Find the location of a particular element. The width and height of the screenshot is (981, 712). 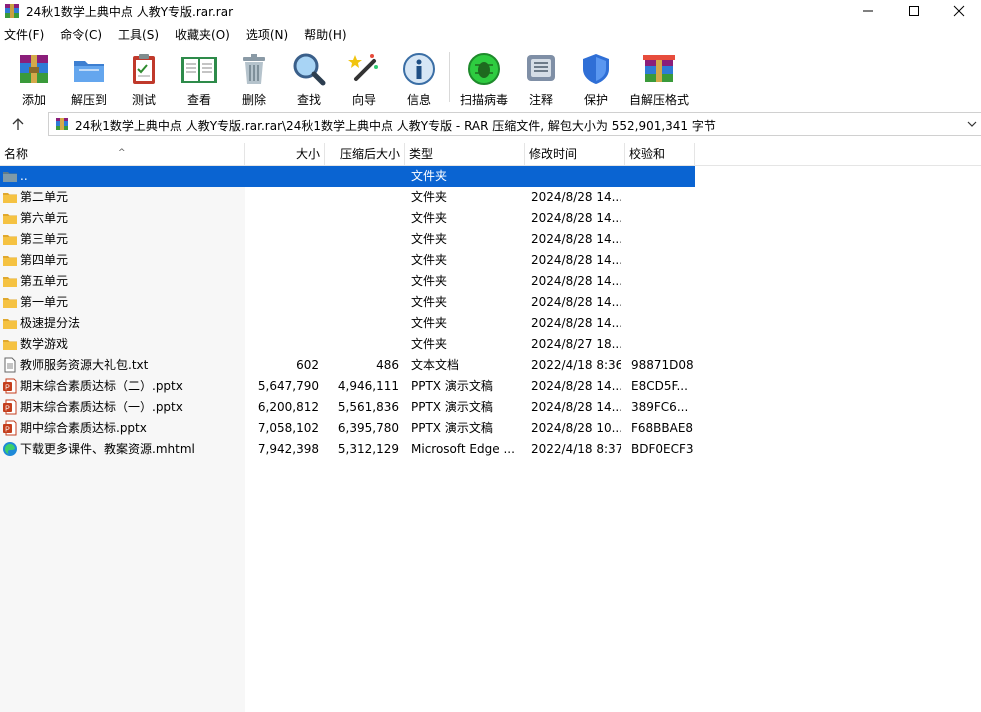

extract-to-button: 解压到 is located at coordinates (89, 78).